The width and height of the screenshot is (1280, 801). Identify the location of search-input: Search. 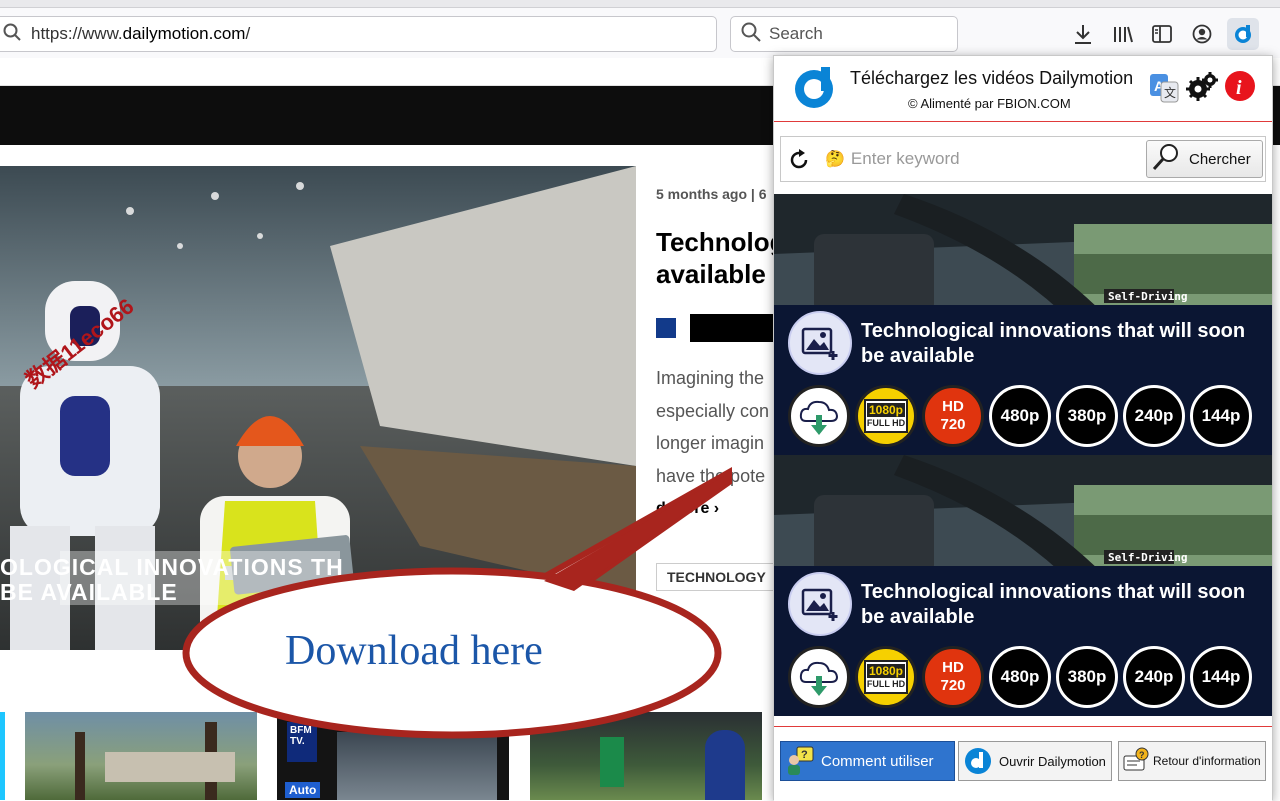
(844, 34).